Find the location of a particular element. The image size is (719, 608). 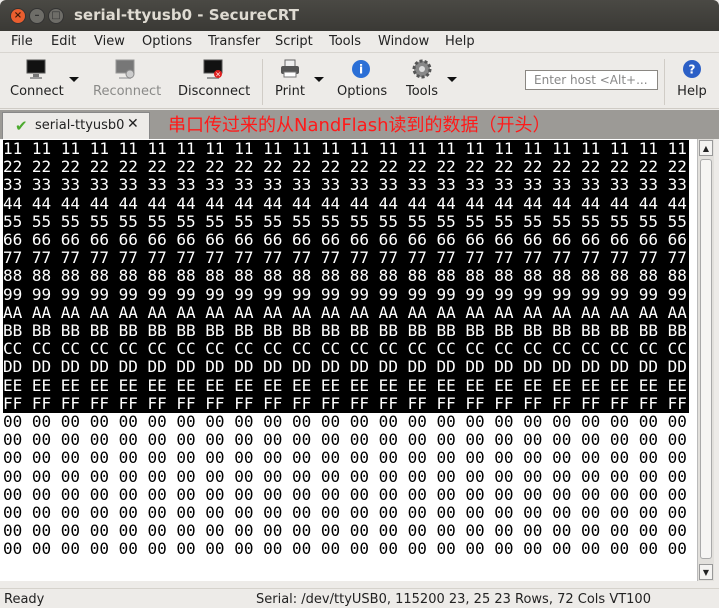

gear-icon is located at coordinates (422, 69).